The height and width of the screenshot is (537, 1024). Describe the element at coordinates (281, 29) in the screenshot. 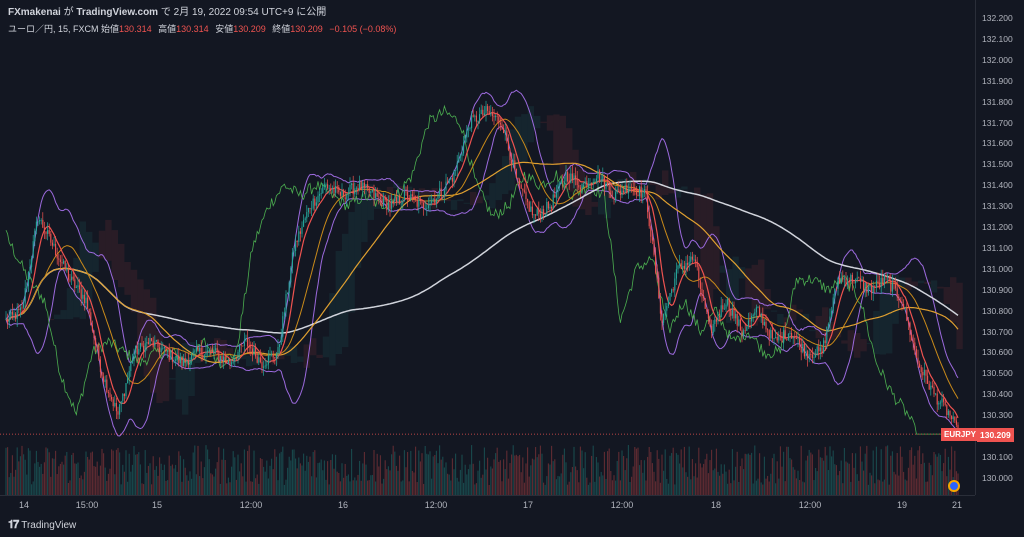

I see `close-label: 終値` at that location.